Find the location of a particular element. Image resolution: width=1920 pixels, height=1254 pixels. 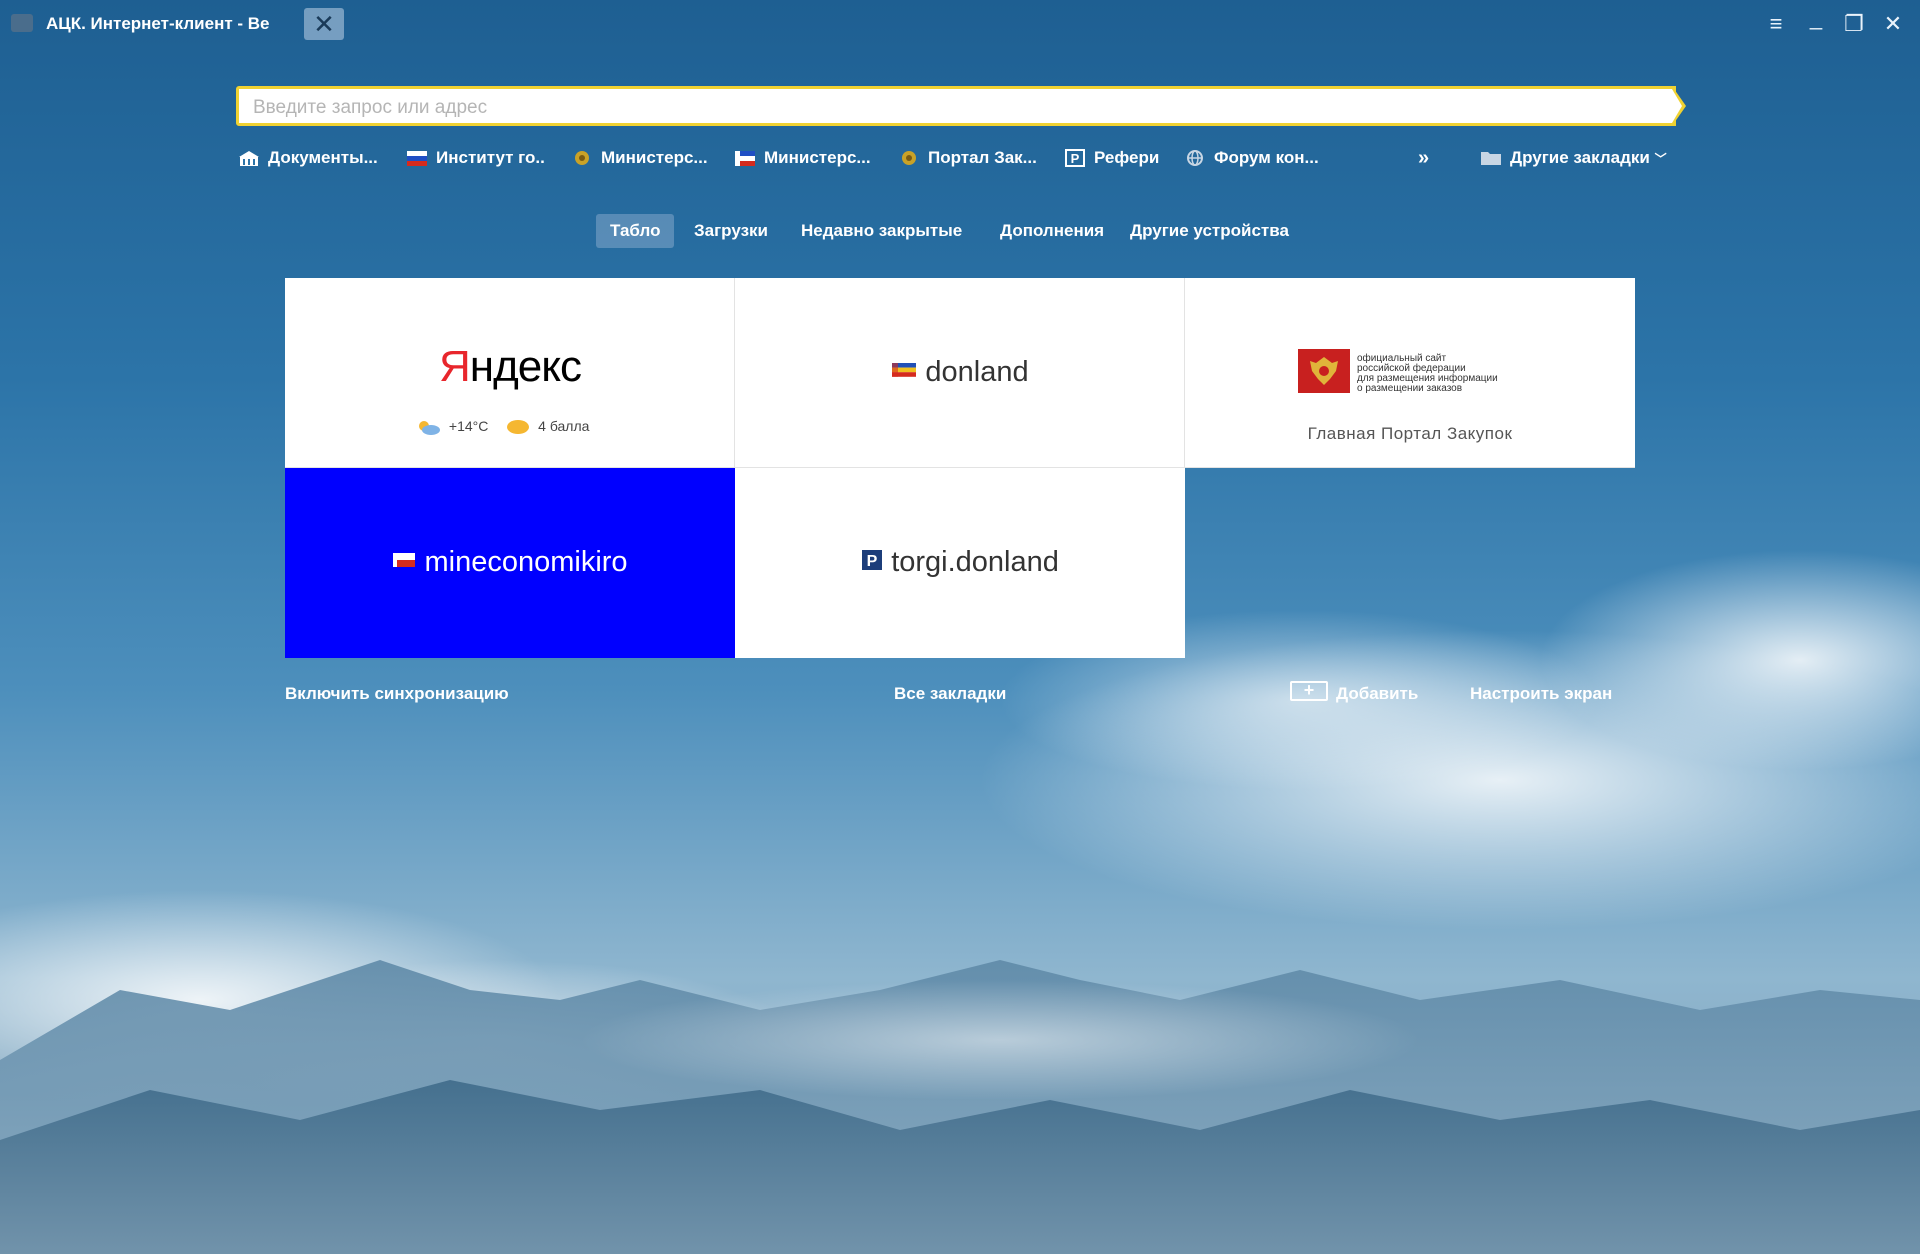

address-bar is located at coordinates (956, 106).